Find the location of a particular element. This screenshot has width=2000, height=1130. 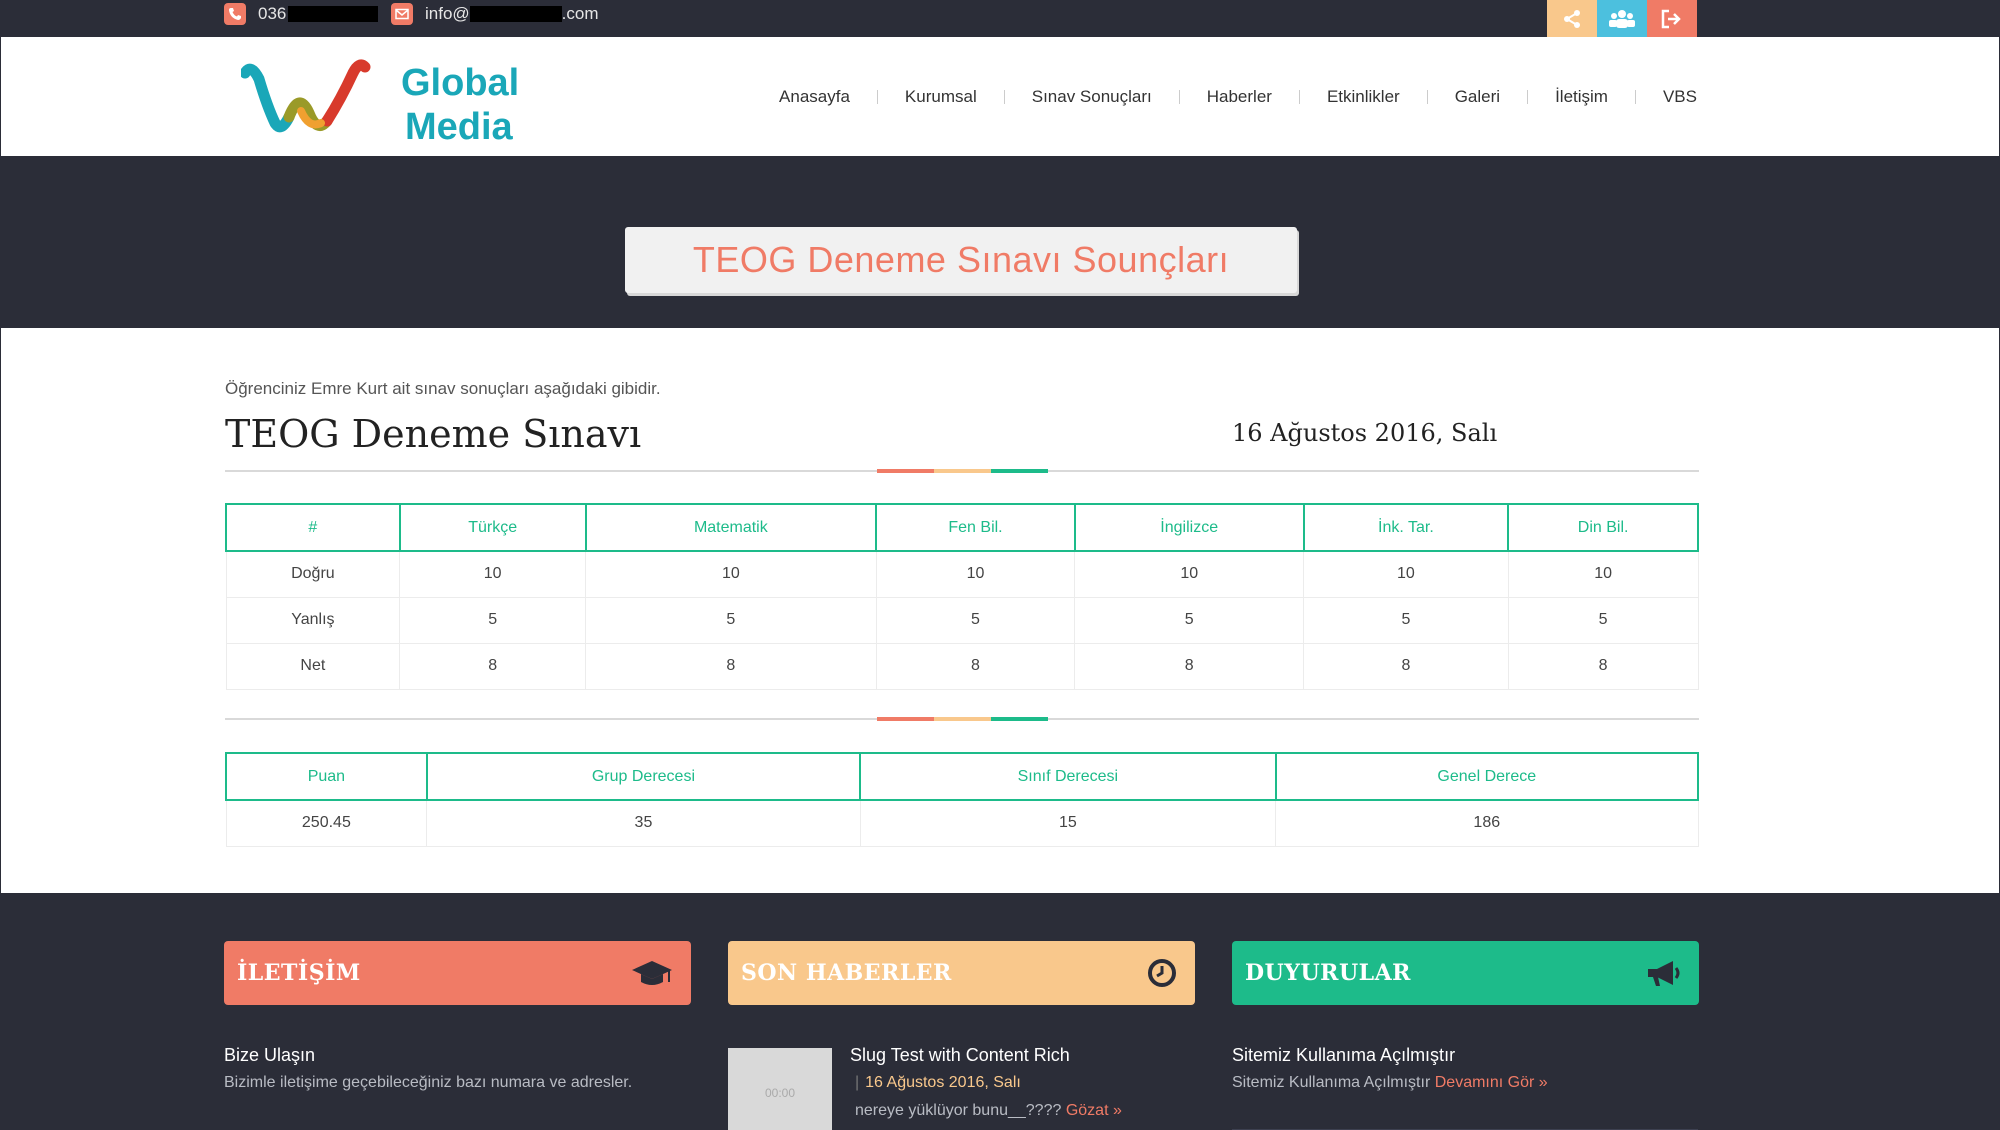

column-header: Genel Derece is located at coordinates (1487, 776).